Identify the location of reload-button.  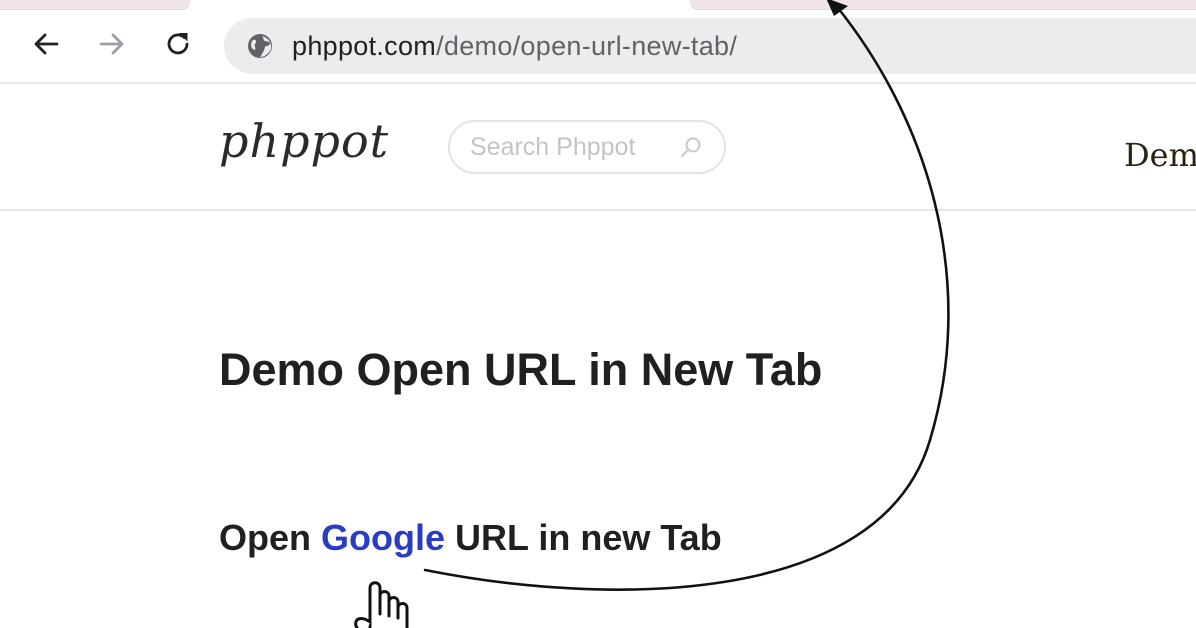
(178, 44).